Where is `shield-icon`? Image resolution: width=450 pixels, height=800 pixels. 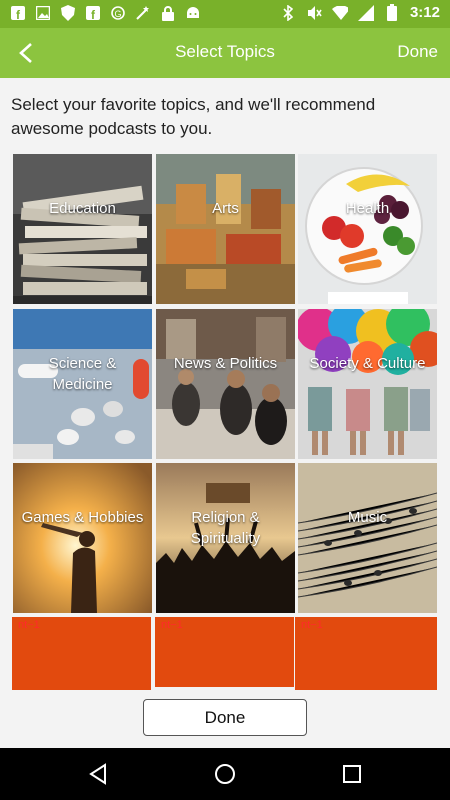 shield-icon is located at coordinates (68, 13).